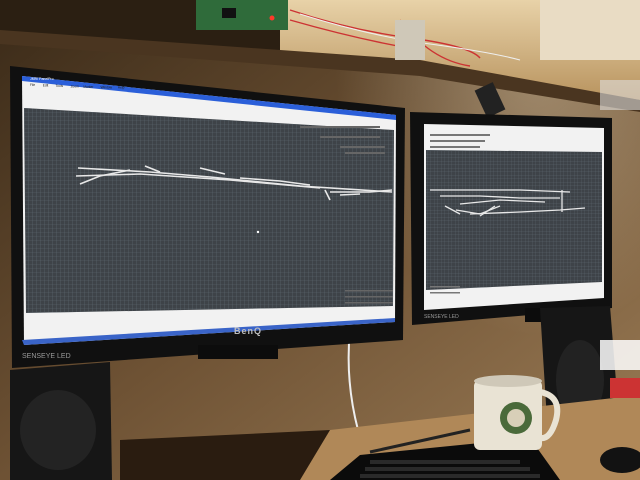 The height and width of the screenshot is (480, 640). What do you see at coordinates (272, 18) in the screenshot?
I see `board-led` at bounding box center [272, 18].